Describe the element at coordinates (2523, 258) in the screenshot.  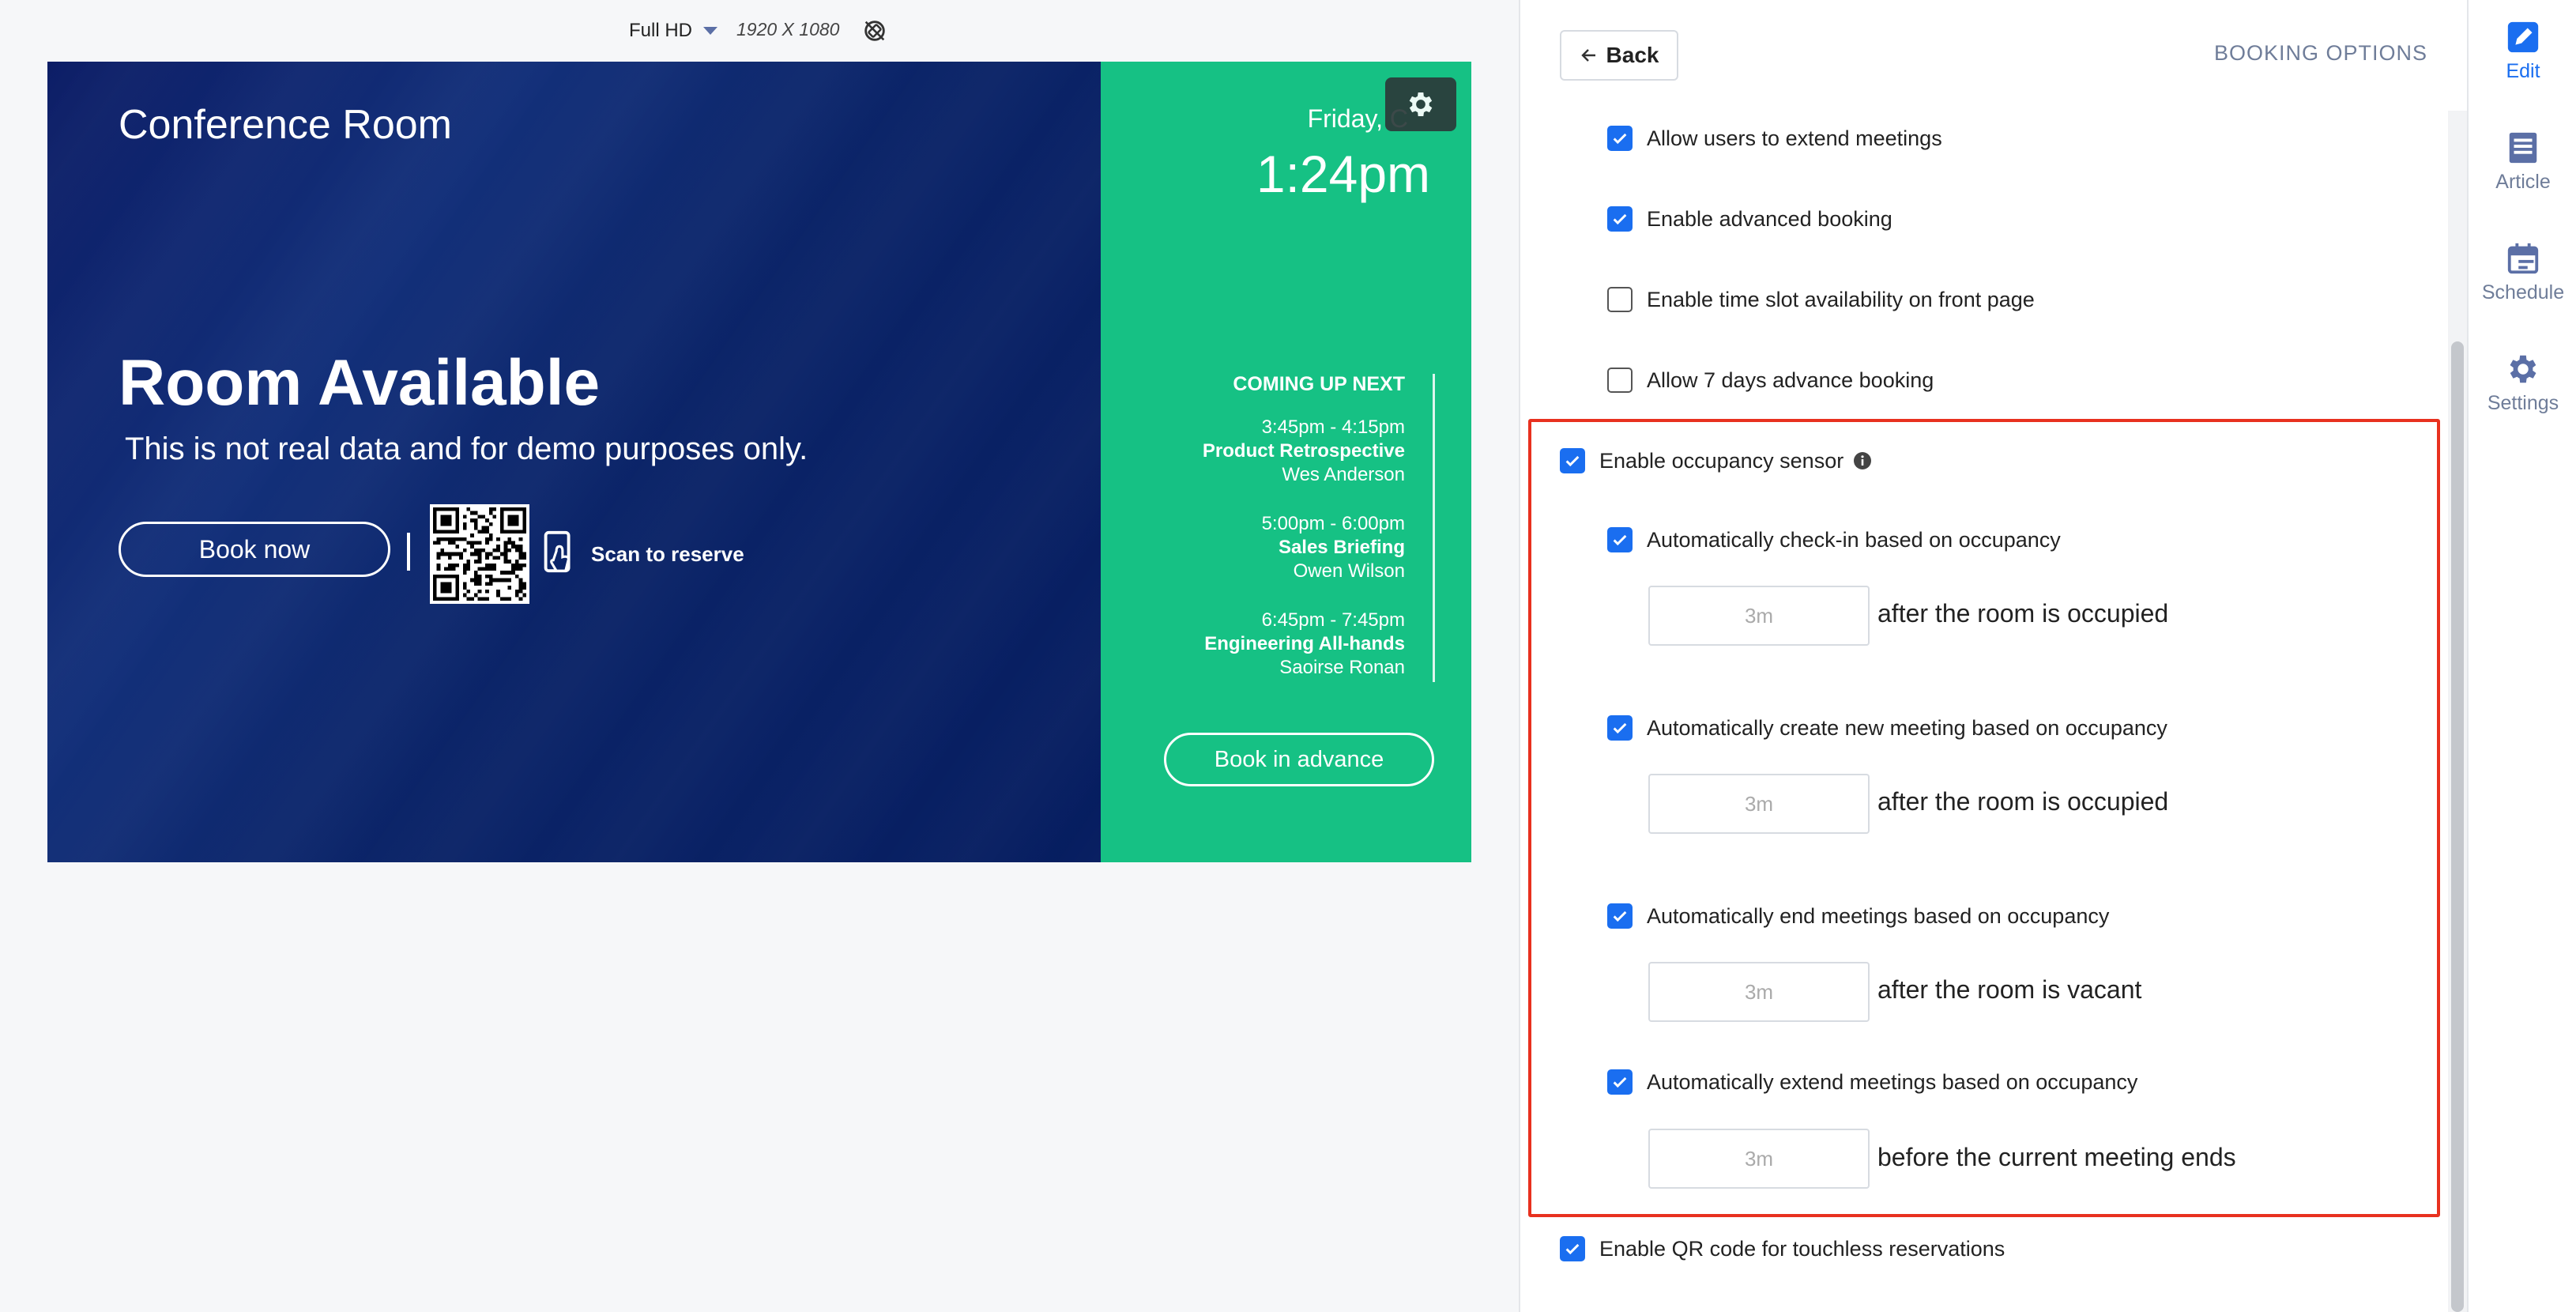
I see `calendar-icon` at that location.